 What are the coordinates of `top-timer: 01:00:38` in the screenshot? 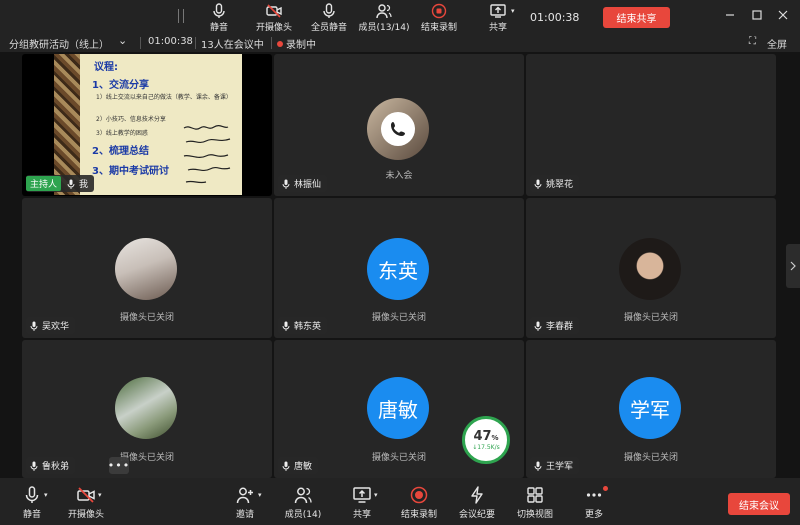 It's located at (555, 17).